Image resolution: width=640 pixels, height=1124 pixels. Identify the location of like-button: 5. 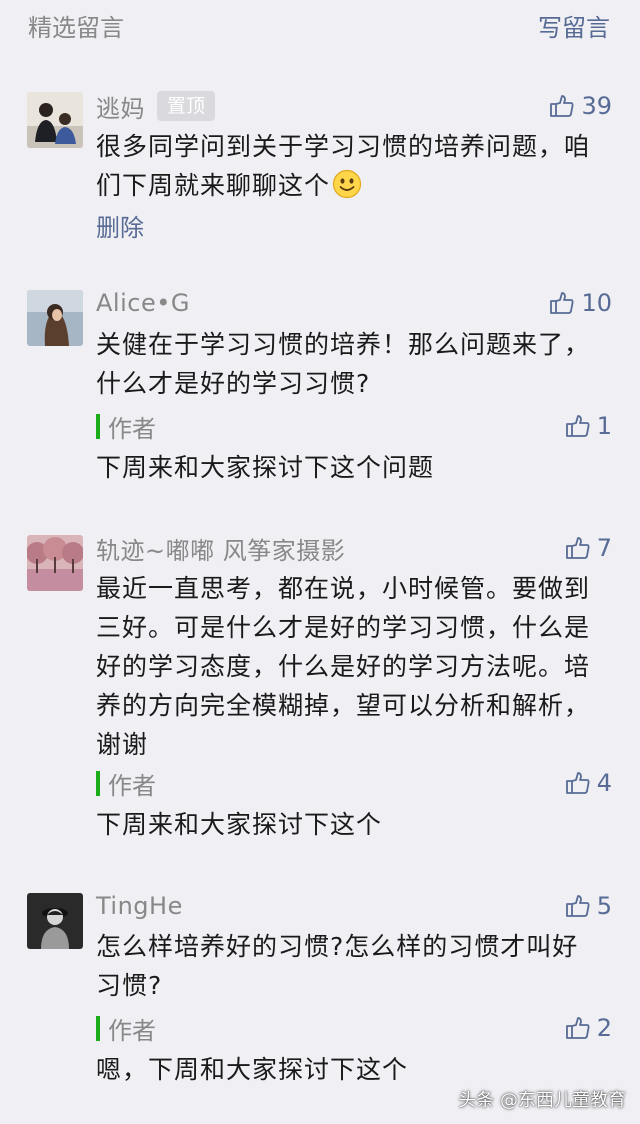
(588, 906).